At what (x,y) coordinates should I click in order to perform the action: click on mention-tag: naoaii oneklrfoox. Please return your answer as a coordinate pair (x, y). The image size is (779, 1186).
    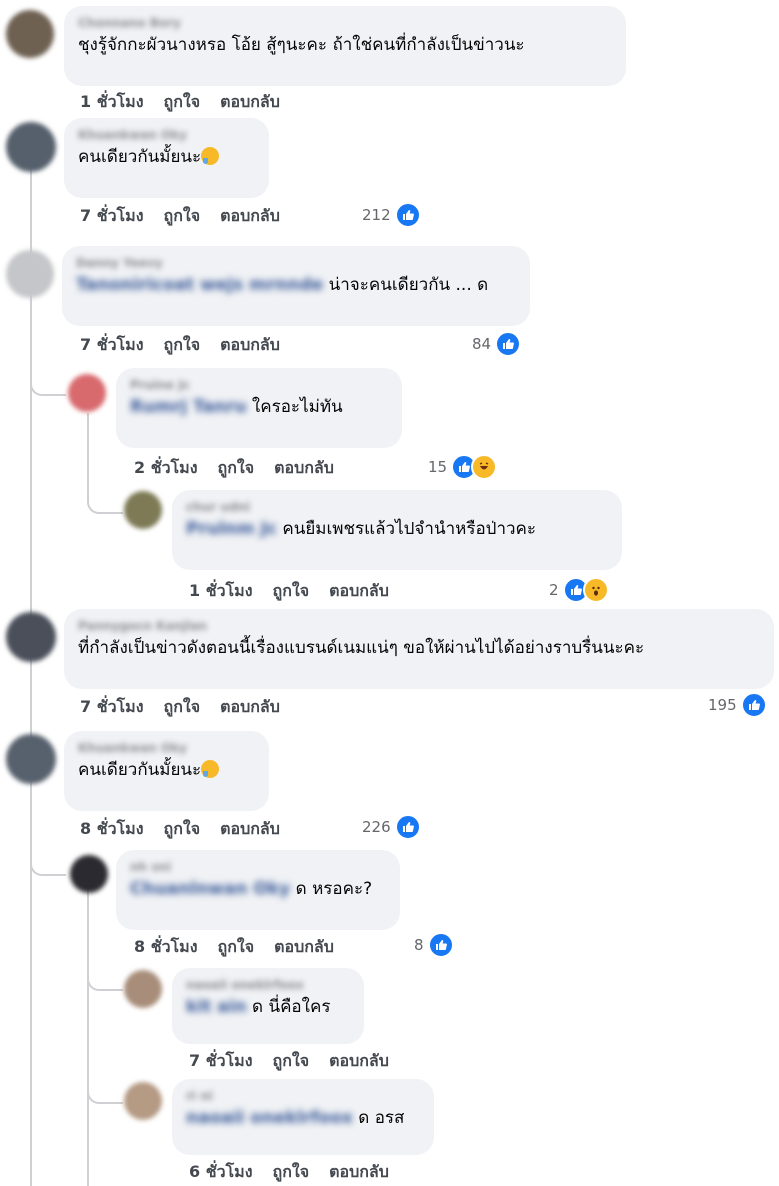
    Looking at the image, I should click on (269, 1118).